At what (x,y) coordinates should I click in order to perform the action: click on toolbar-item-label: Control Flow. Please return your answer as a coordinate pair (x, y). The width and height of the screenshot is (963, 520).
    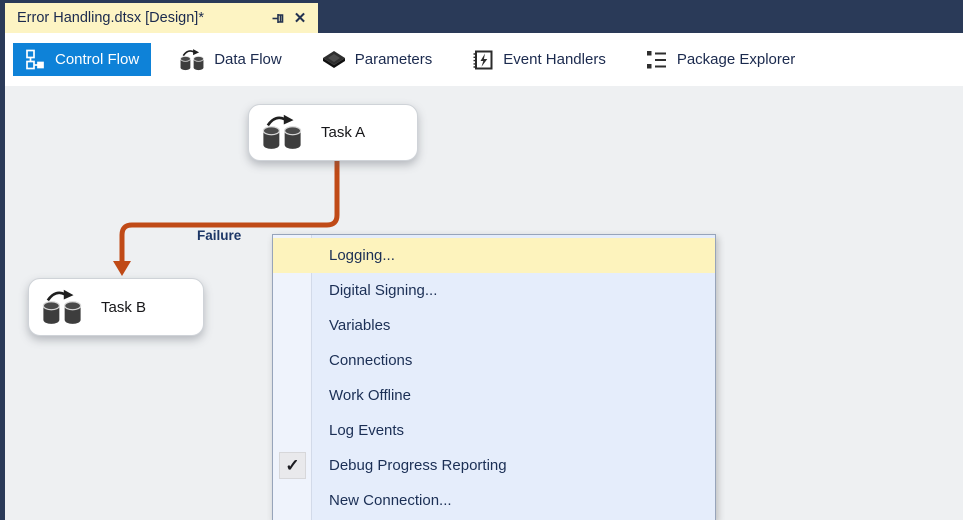
    Looking at the image, I should click on (97, 59).